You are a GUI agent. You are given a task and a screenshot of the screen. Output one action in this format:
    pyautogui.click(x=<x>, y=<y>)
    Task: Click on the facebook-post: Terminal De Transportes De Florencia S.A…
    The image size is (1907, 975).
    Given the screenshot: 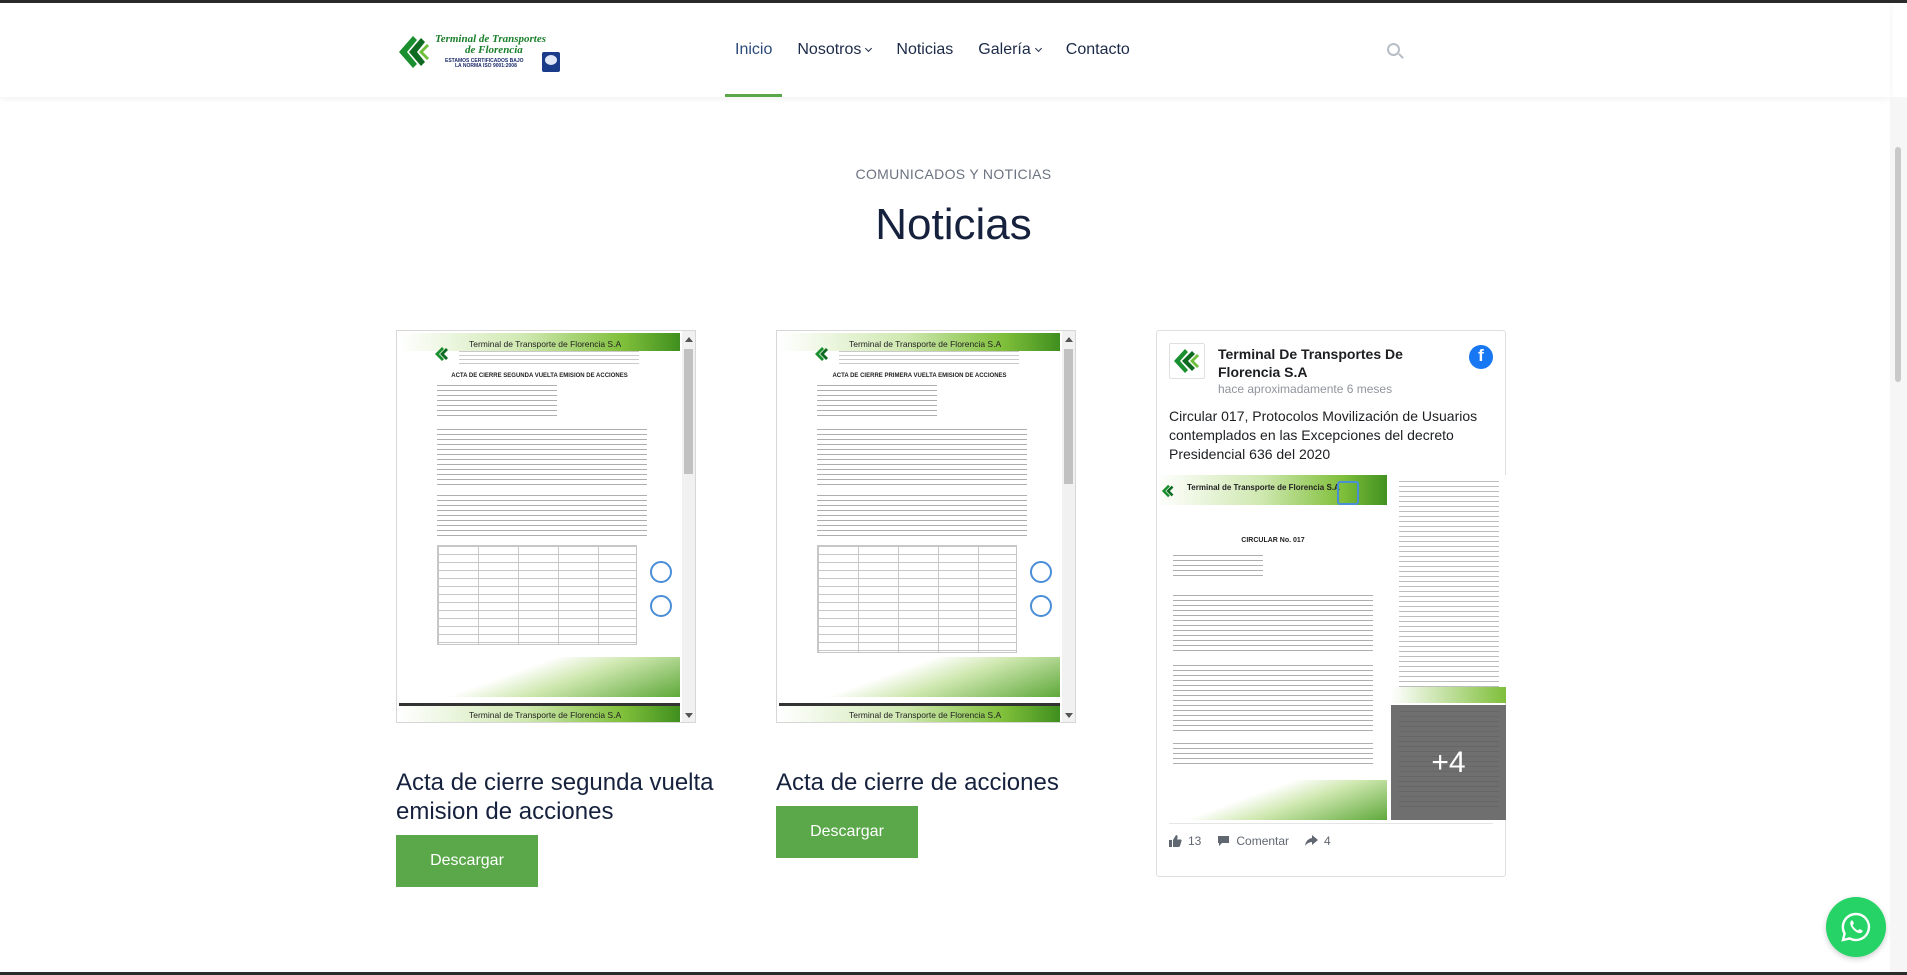 What is the action you would take?
    pyautogui.click(x=1331, y=603)
    